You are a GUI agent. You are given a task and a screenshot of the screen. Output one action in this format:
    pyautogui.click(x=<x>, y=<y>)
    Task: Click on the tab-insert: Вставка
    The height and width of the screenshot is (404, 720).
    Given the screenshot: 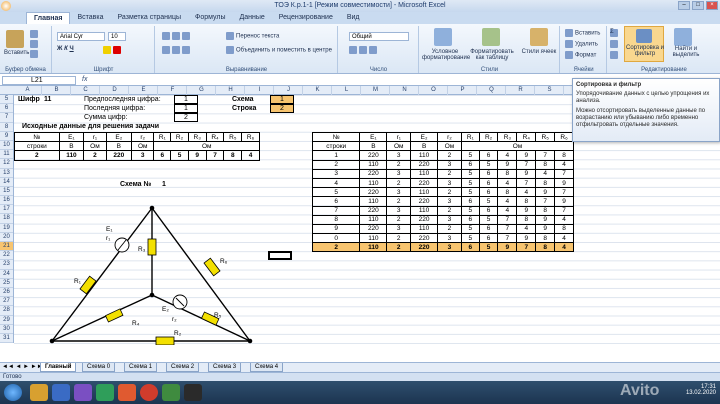 What is the action you would take?
    pyautogui.click(x=90, y=18)
    